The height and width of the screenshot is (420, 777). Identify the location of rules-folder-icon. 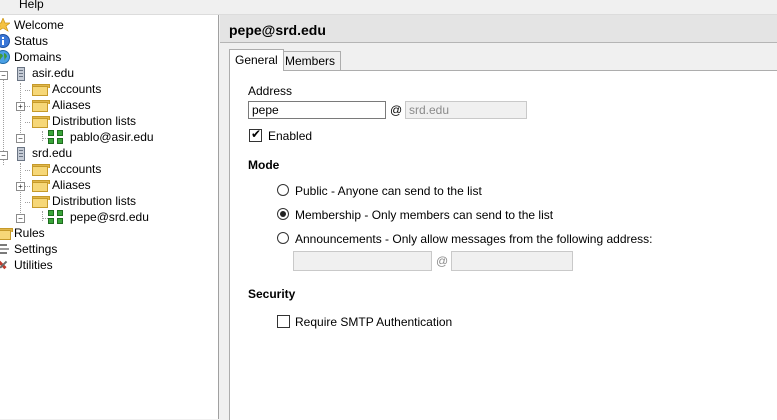
(6, 234).